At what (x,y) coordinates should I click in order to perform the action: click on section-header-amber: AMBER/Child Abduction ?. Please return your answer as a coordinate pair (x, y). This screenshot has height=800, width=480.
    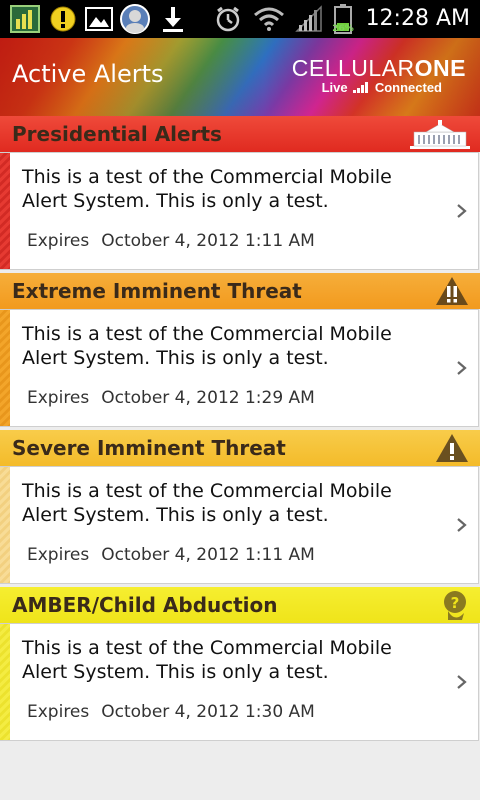
    Looking at the image, I should click on (240, 605).